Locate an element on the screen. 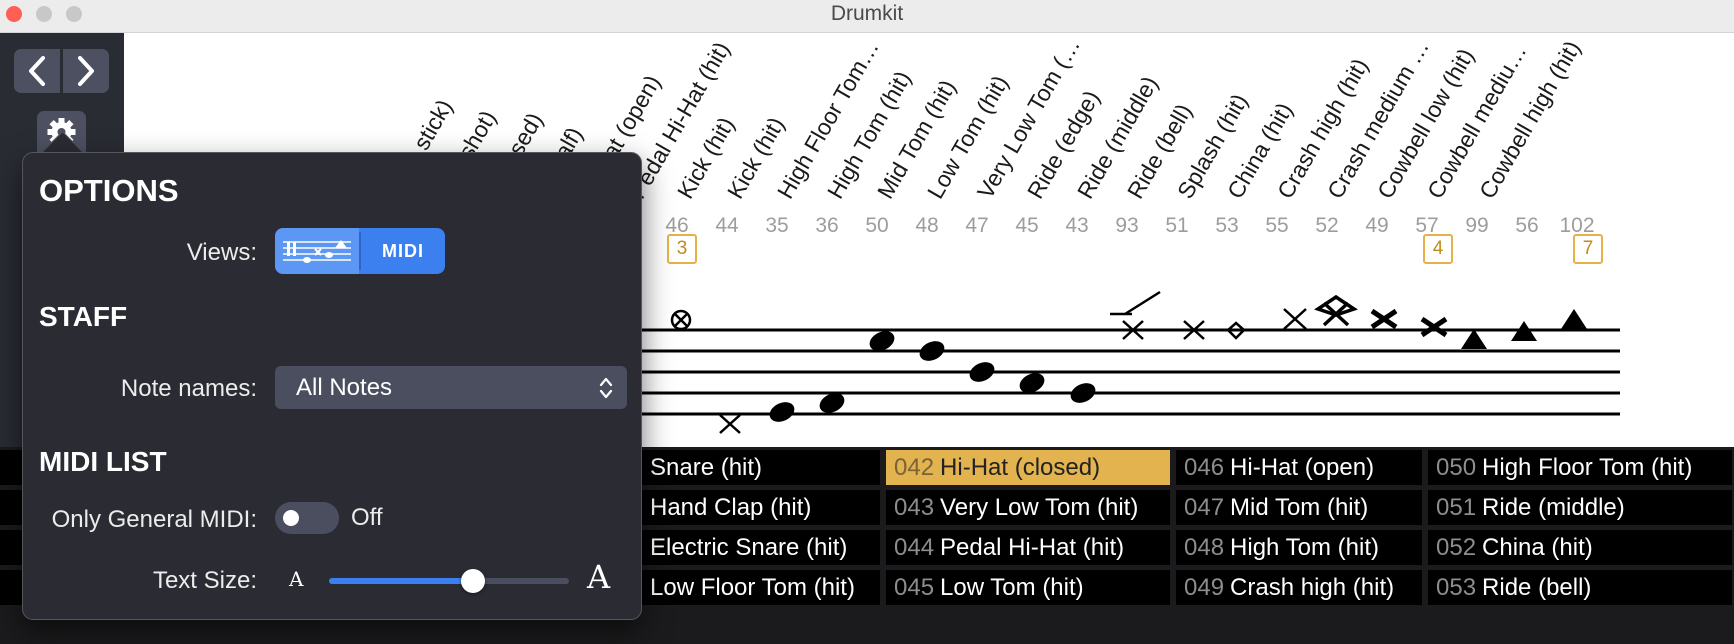 The height and width of the screenshot is (644, 1734). midi-name: Electric Snare (hit) is located at coordinates (749, 547).